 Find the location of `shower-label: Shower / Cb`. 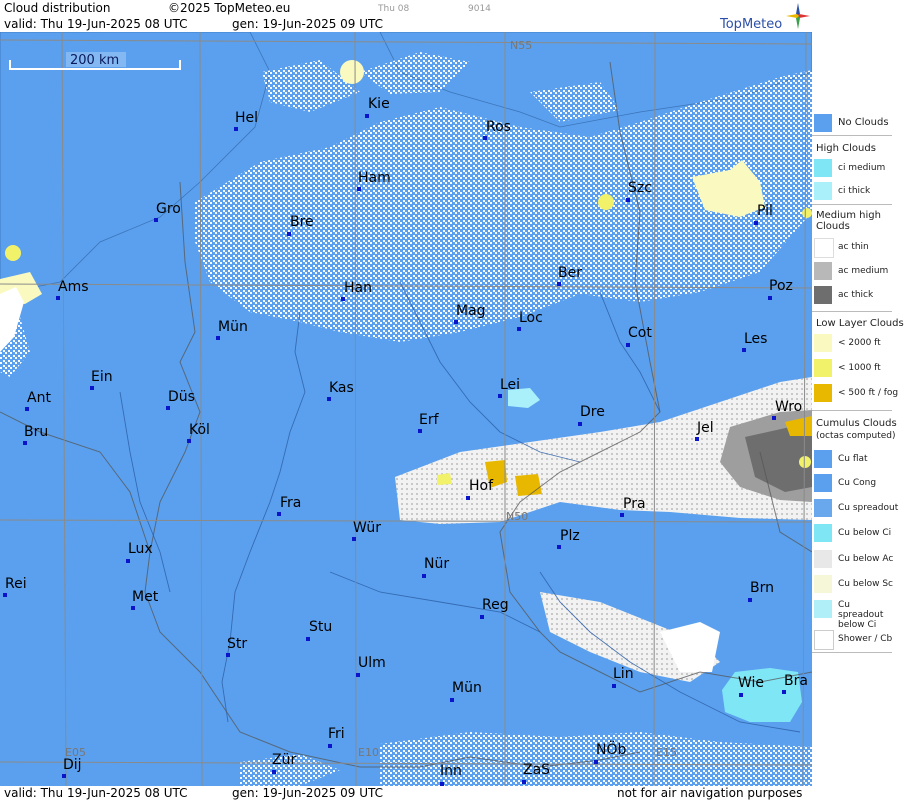

shower-label: Shower / Cb is located at coordinates (865, 639).